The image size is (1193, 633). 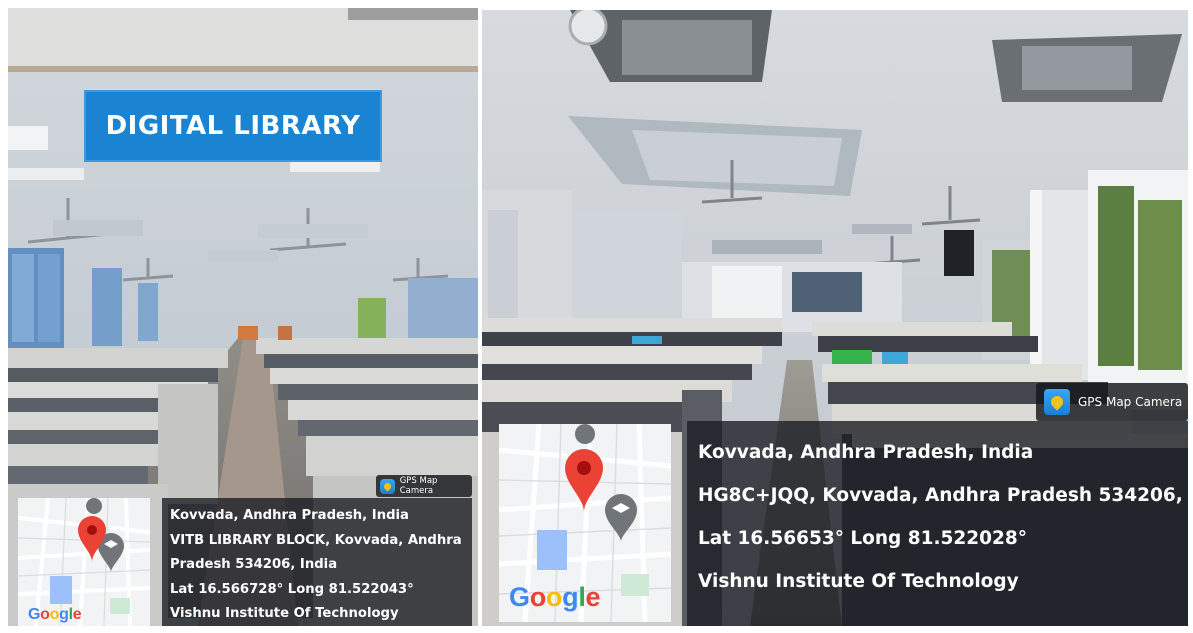 I want to click on right-map-thumbnail: Google, so click(x=585, y=523).